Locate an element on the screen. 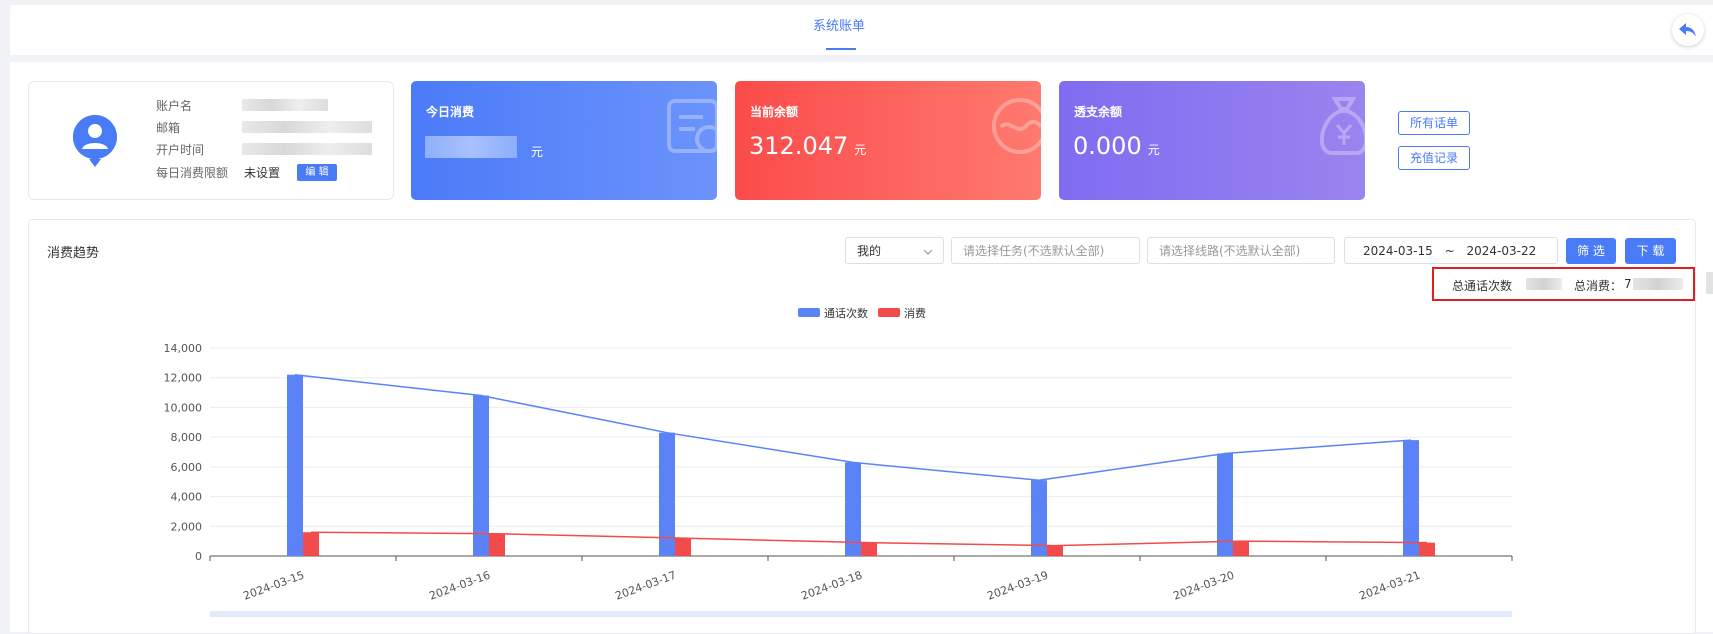  total-cost-prefix: 7 is located at coordinates (1628, 284).